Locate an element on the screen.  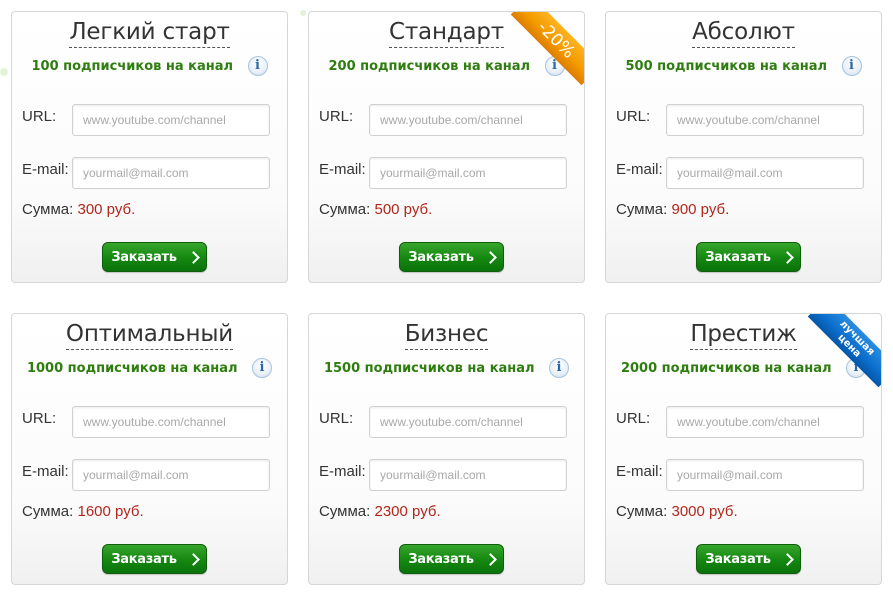
plan-title: Абсолют is located at coordinates (743, 33).